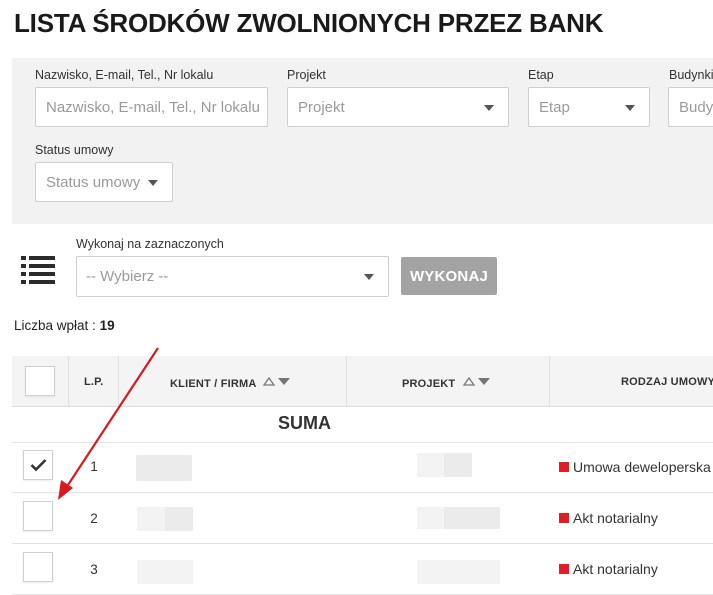 The width and height of the screenshot is (713, 595). Describe the element at coordinates (541, 75) in the screenshot. I see `stage-label: Etap` at that location.